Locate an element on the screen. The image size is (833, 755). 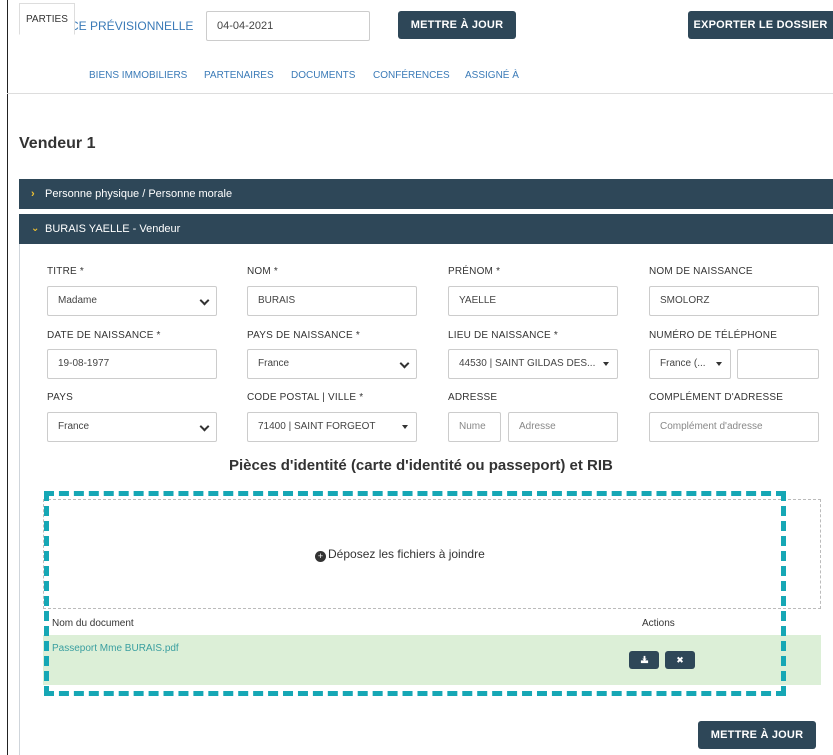
pays-label: PAYS is located at coordinates (60, 397).